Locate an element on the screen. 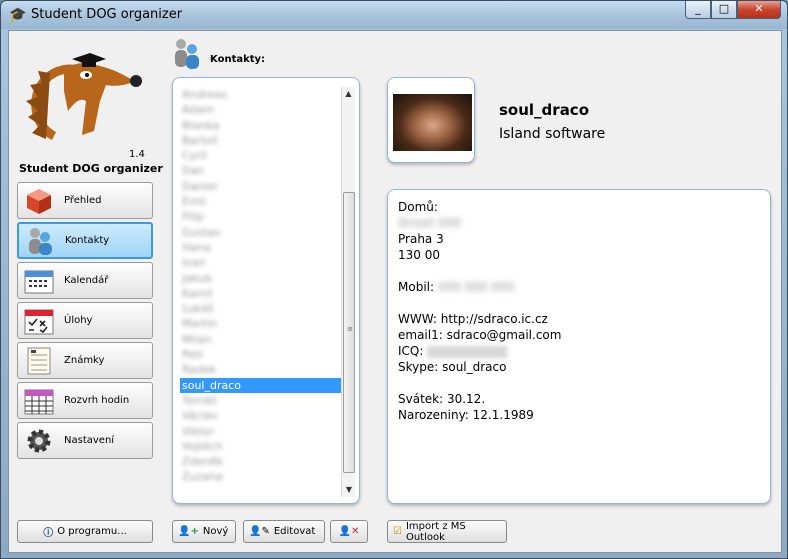  delete-contact-button: 👤✕ is located at coordinates (349, 531).